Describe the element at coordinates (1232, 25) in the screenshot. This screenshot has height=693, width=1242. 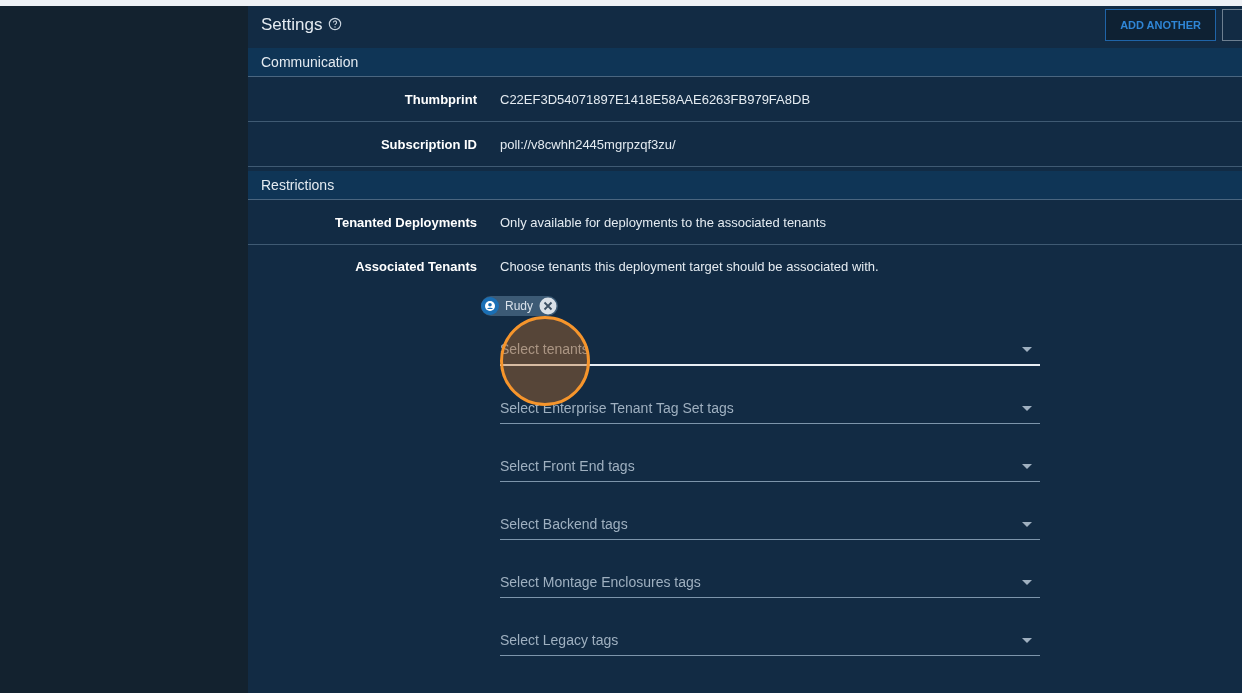
I see `cut-off-button` at that location.